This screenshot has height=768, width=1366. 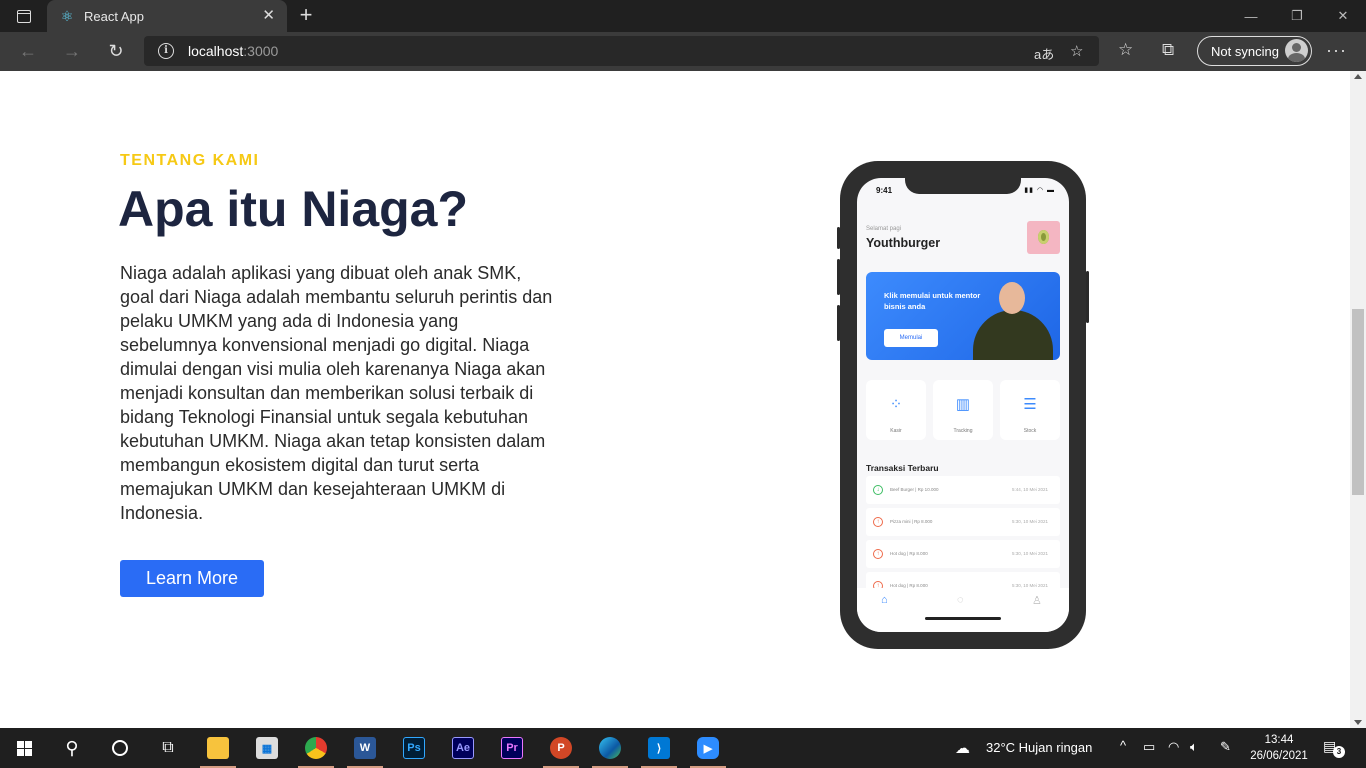 What do you see at coordinates (24, 16) in the screenshot?
I see `tab-actions-button` at bounding box center [24, 16].